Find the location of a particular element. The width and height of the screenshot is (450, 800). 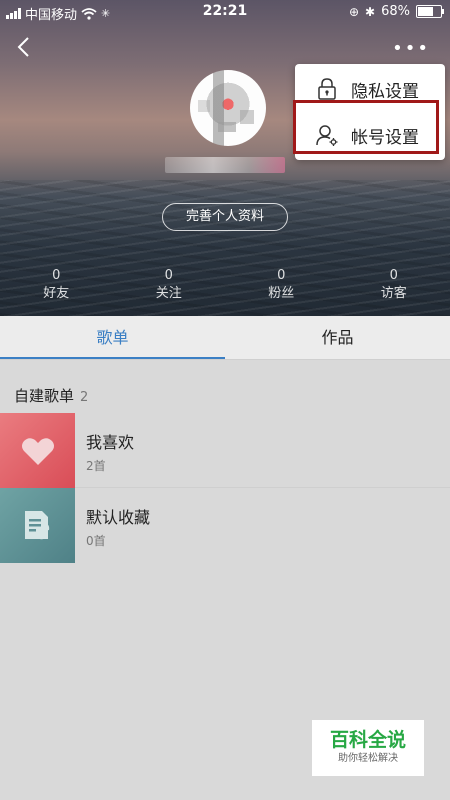

section-title: 自建歌单 2 is located at coordinates (51, 395).